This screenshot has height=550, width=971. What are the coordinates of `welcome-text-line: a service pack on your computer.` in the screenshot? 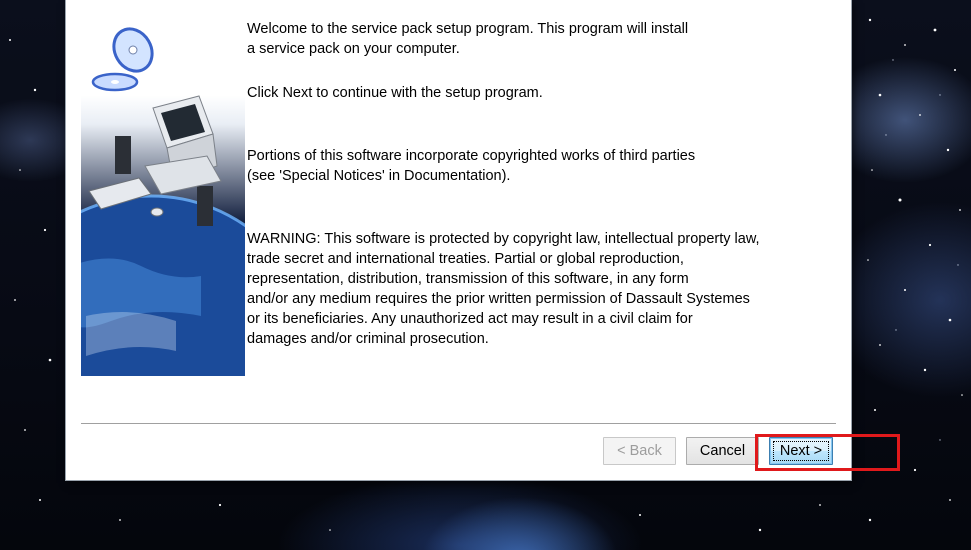 It's located at (353, 49).